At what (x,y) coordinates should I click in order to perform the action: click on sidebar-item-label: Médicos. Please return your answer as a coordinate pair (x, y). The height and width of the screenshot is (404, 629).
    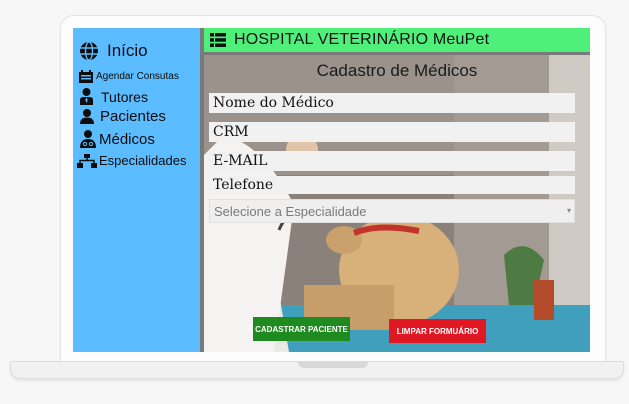
    Looking at the image, I should click on (127, 139).